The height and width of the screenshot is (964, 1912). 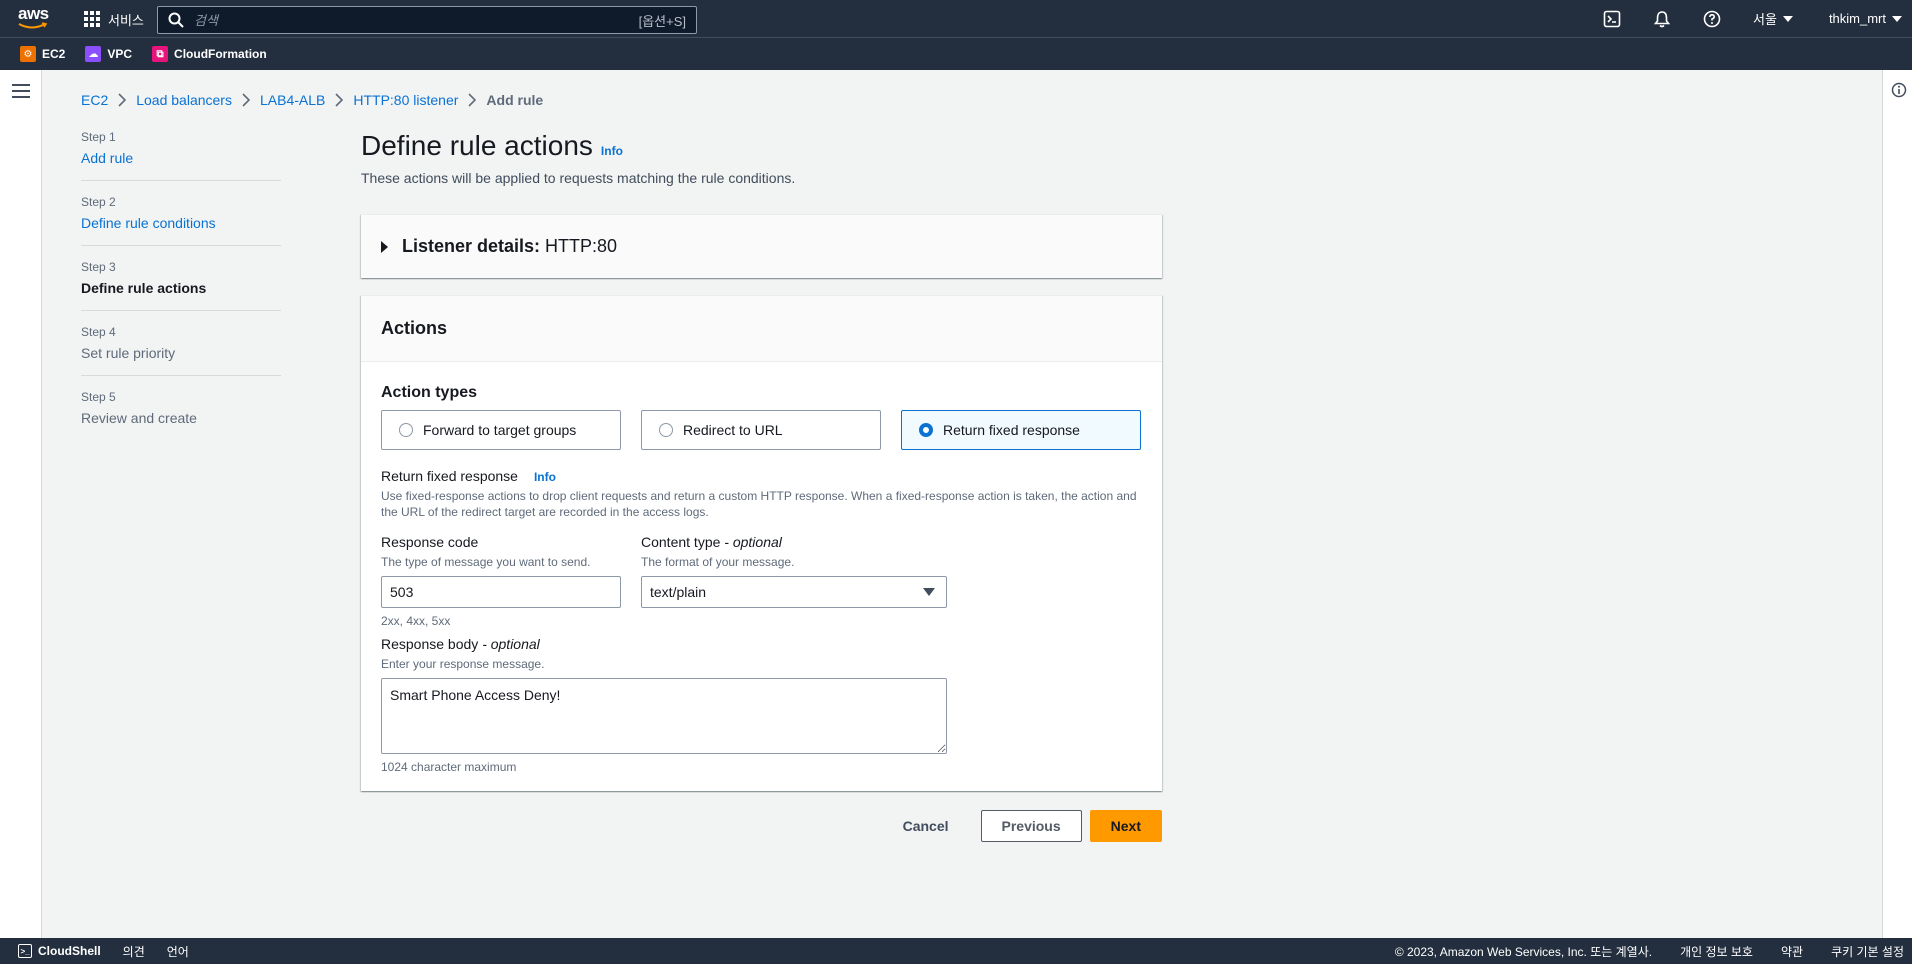 What do you see at coordinates (664, 716) in the screenshot?
I see `response-body-textarea` at bounding box center [664, 716].